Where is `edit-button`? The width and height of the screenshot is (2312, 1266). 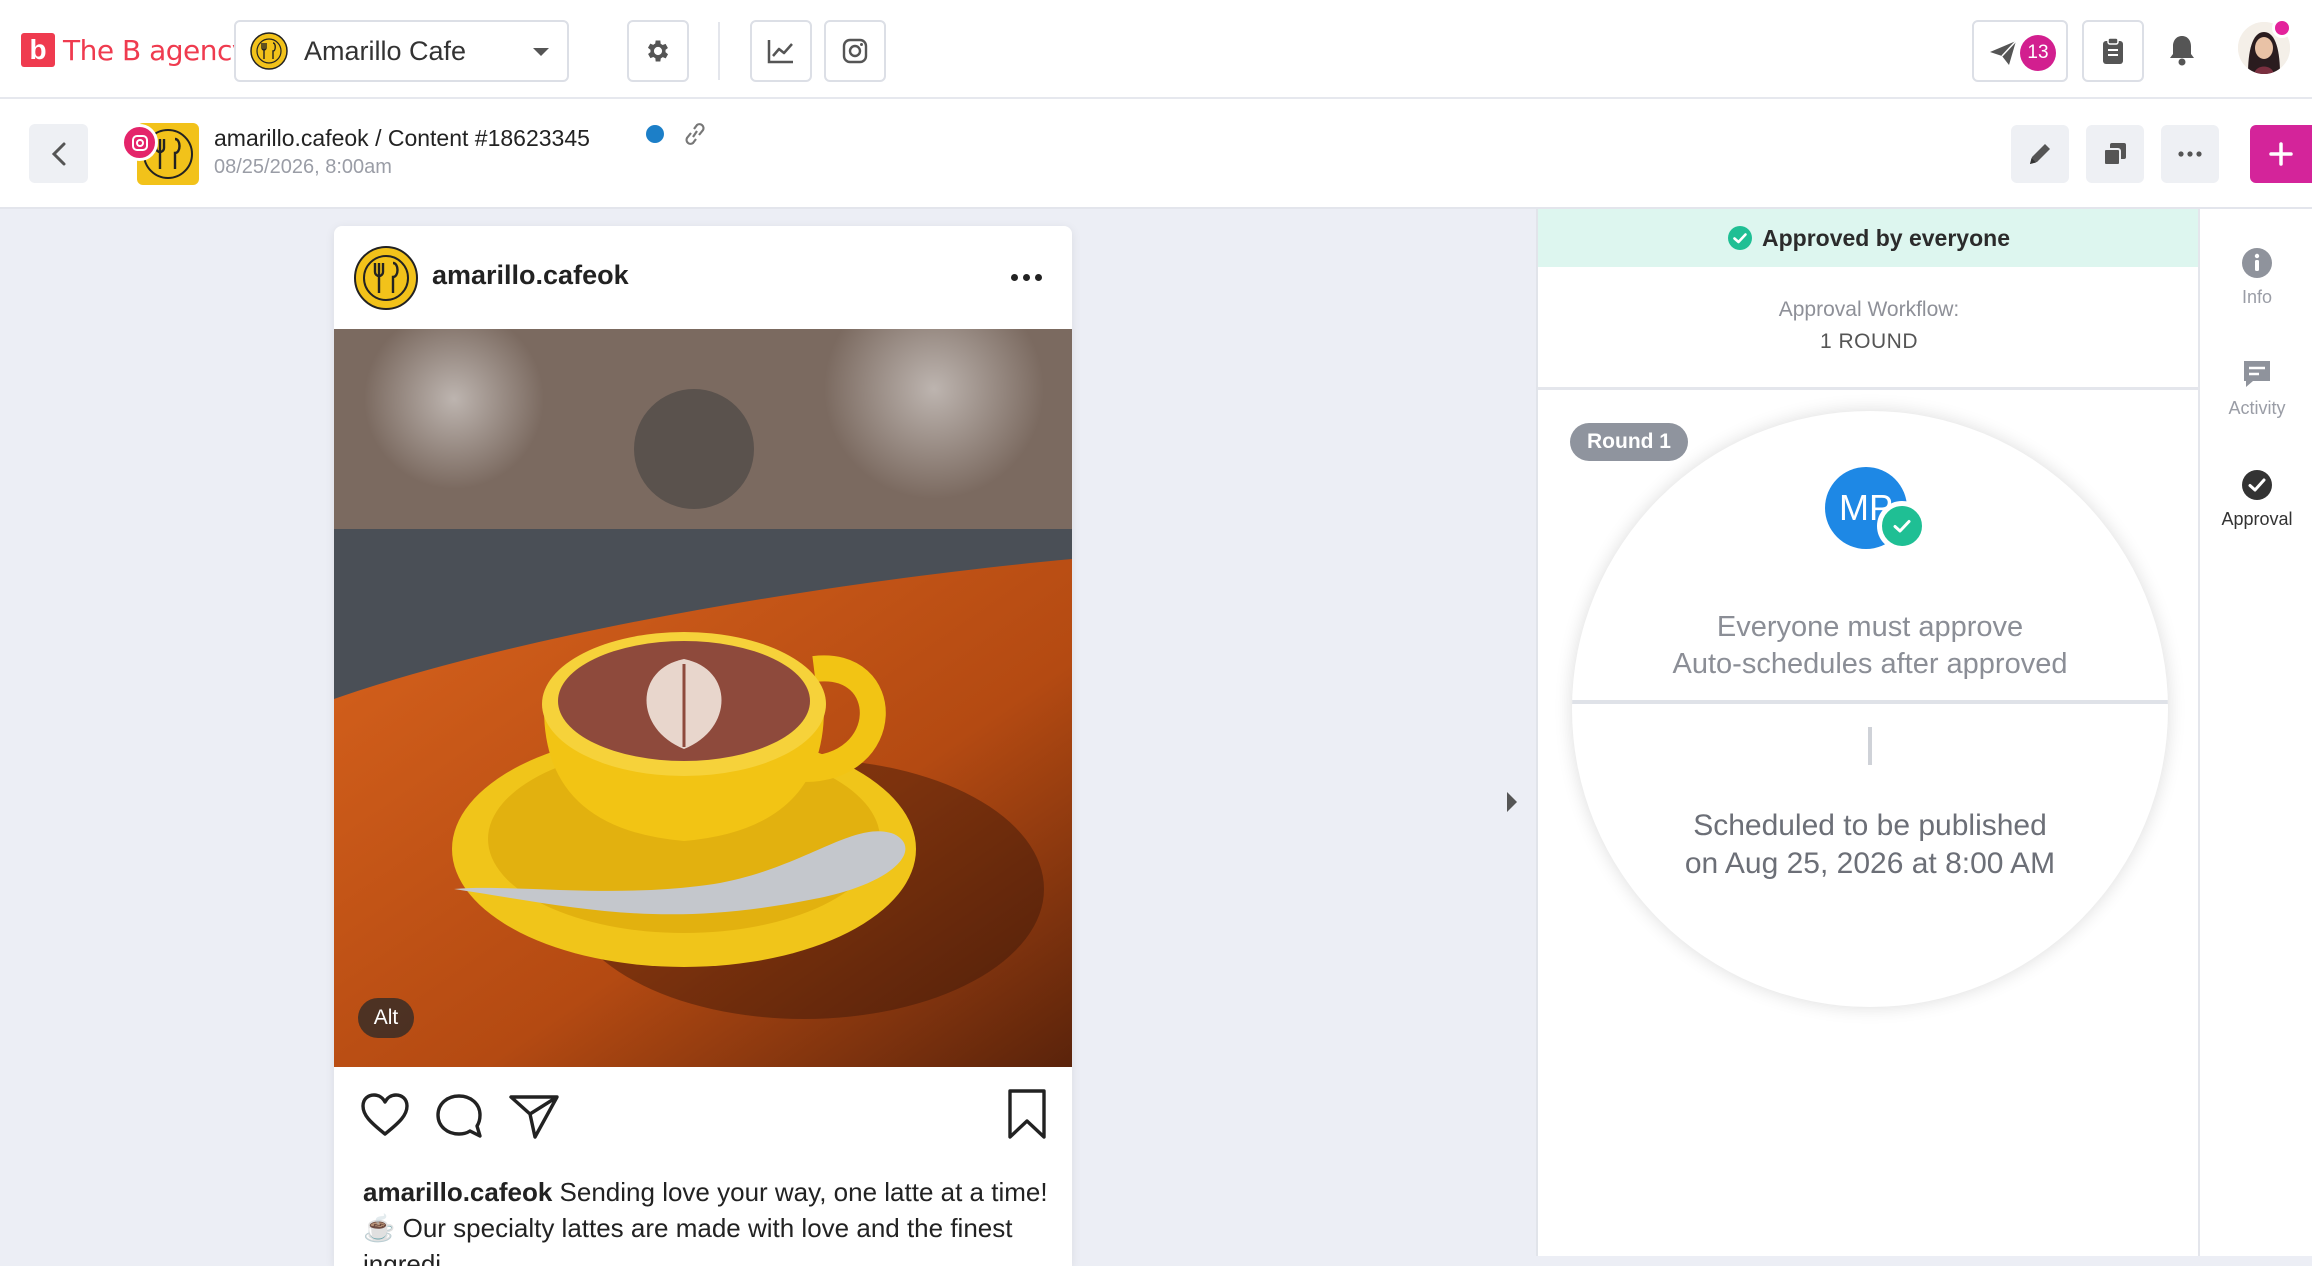 edit-button is located at coordinates (2040, 154).